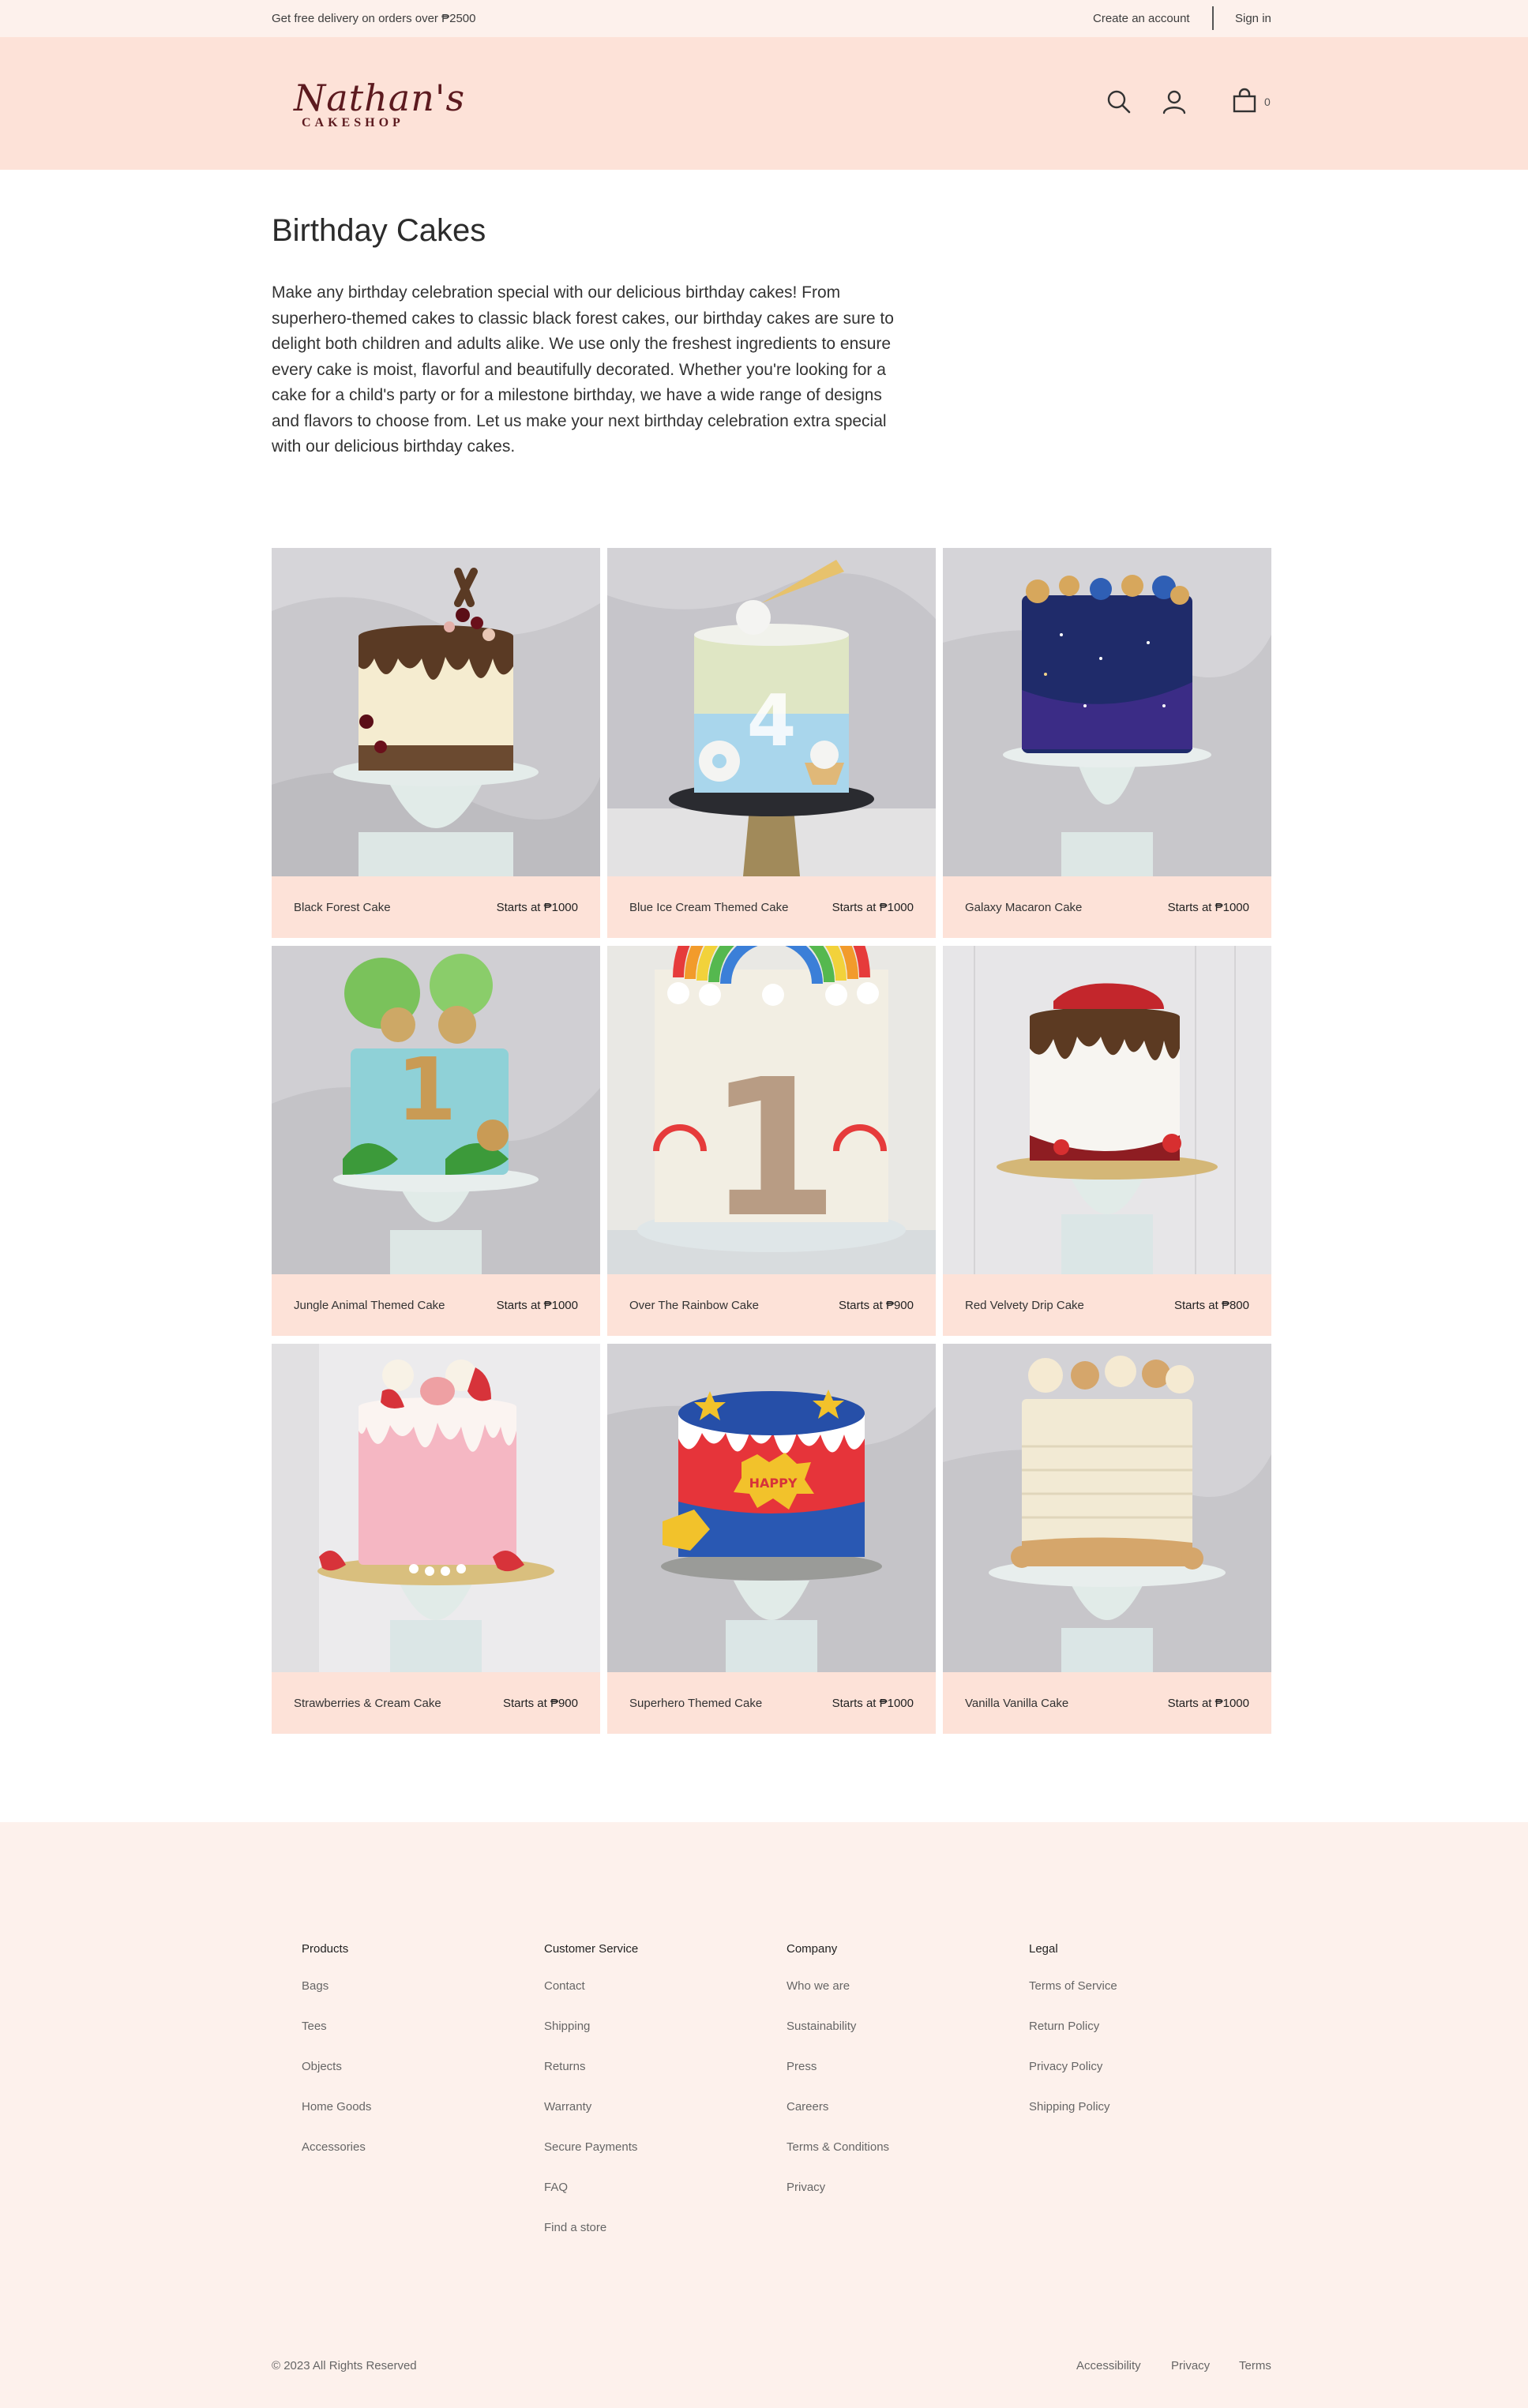  What do you see at coordinates (1255, 2365) in the screenshot?
I see `footer-terms-link: Terms` at bounding box center [1255, 2365].